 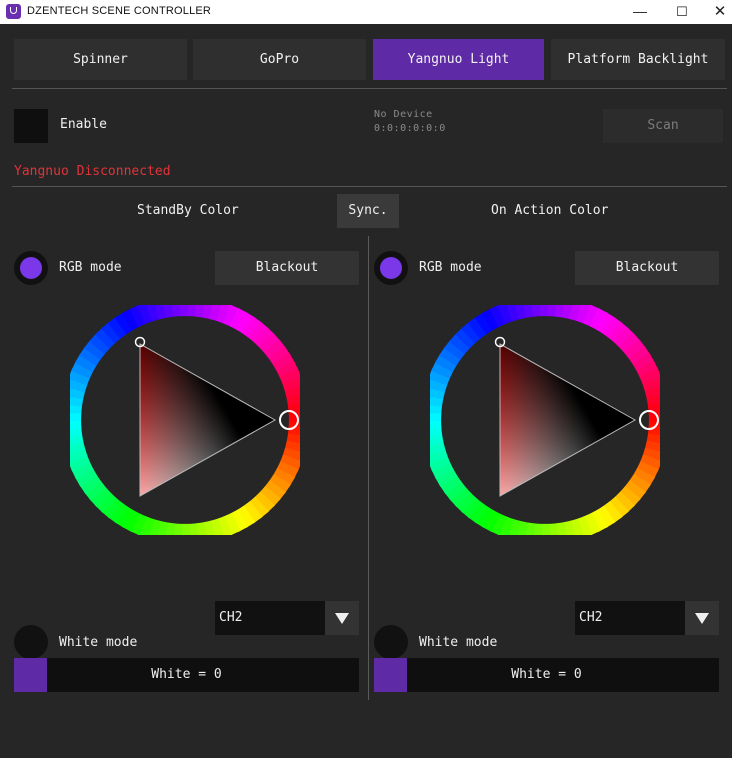 What do you see at coordinates (370, 12) in the screenshot?
I see `title-bar: DZENTECH SCENE CONTROLLER — ☐ ✕` at bounding box center [370, 12].